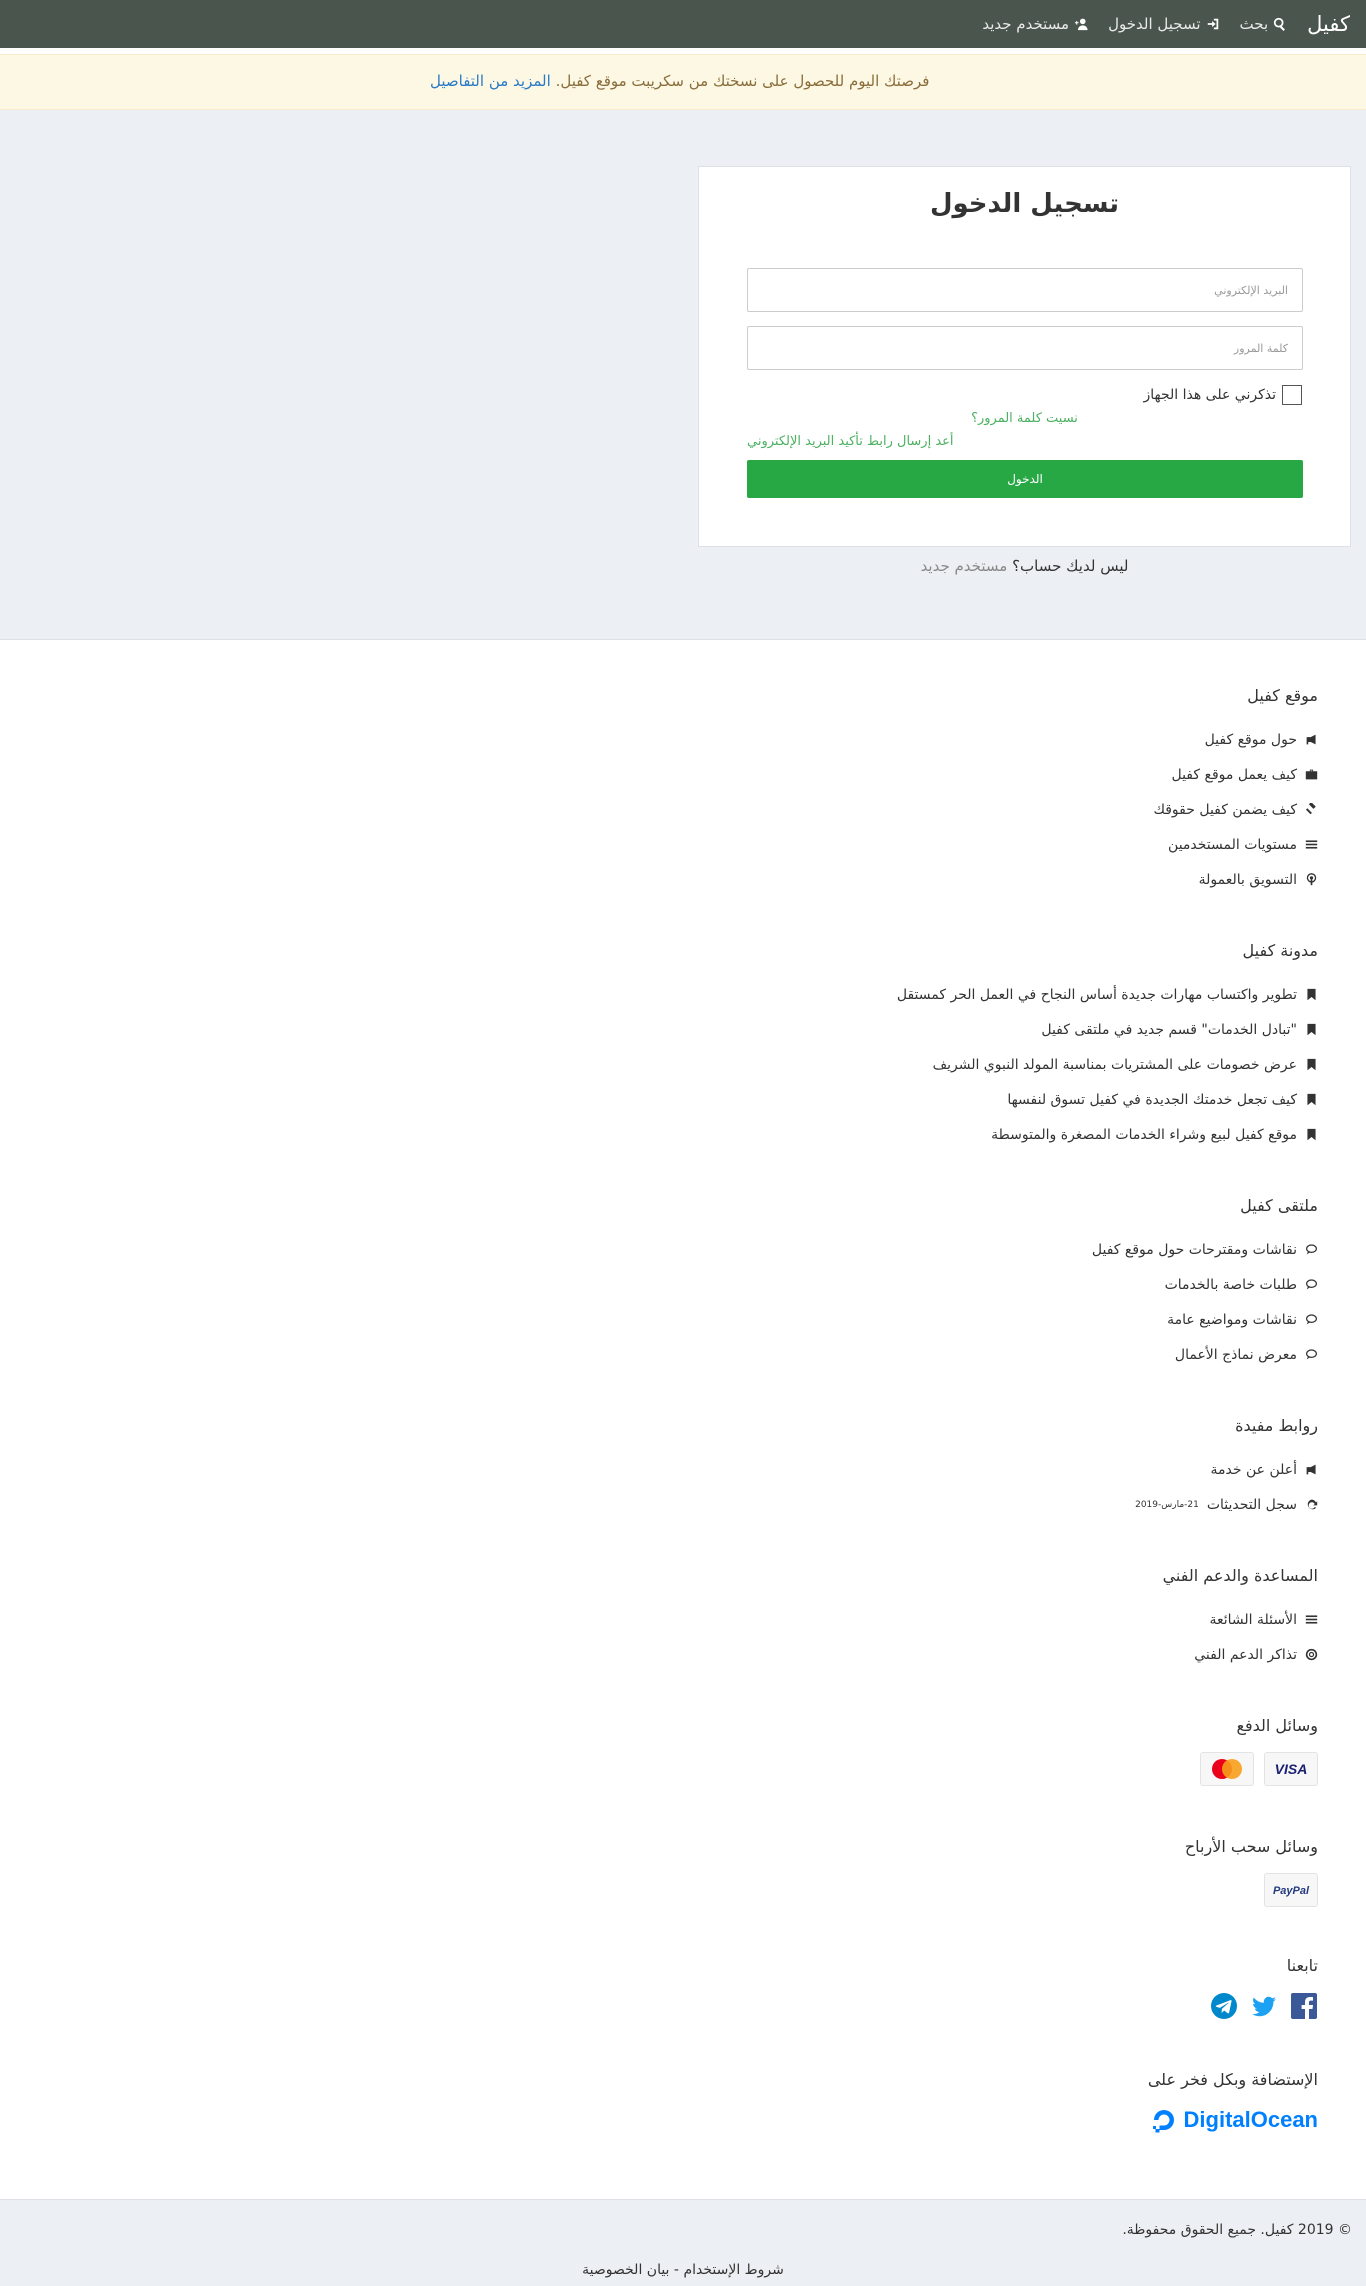  I want to click on nav-login-link: تسجيل الدخول, so click(1163, 24).